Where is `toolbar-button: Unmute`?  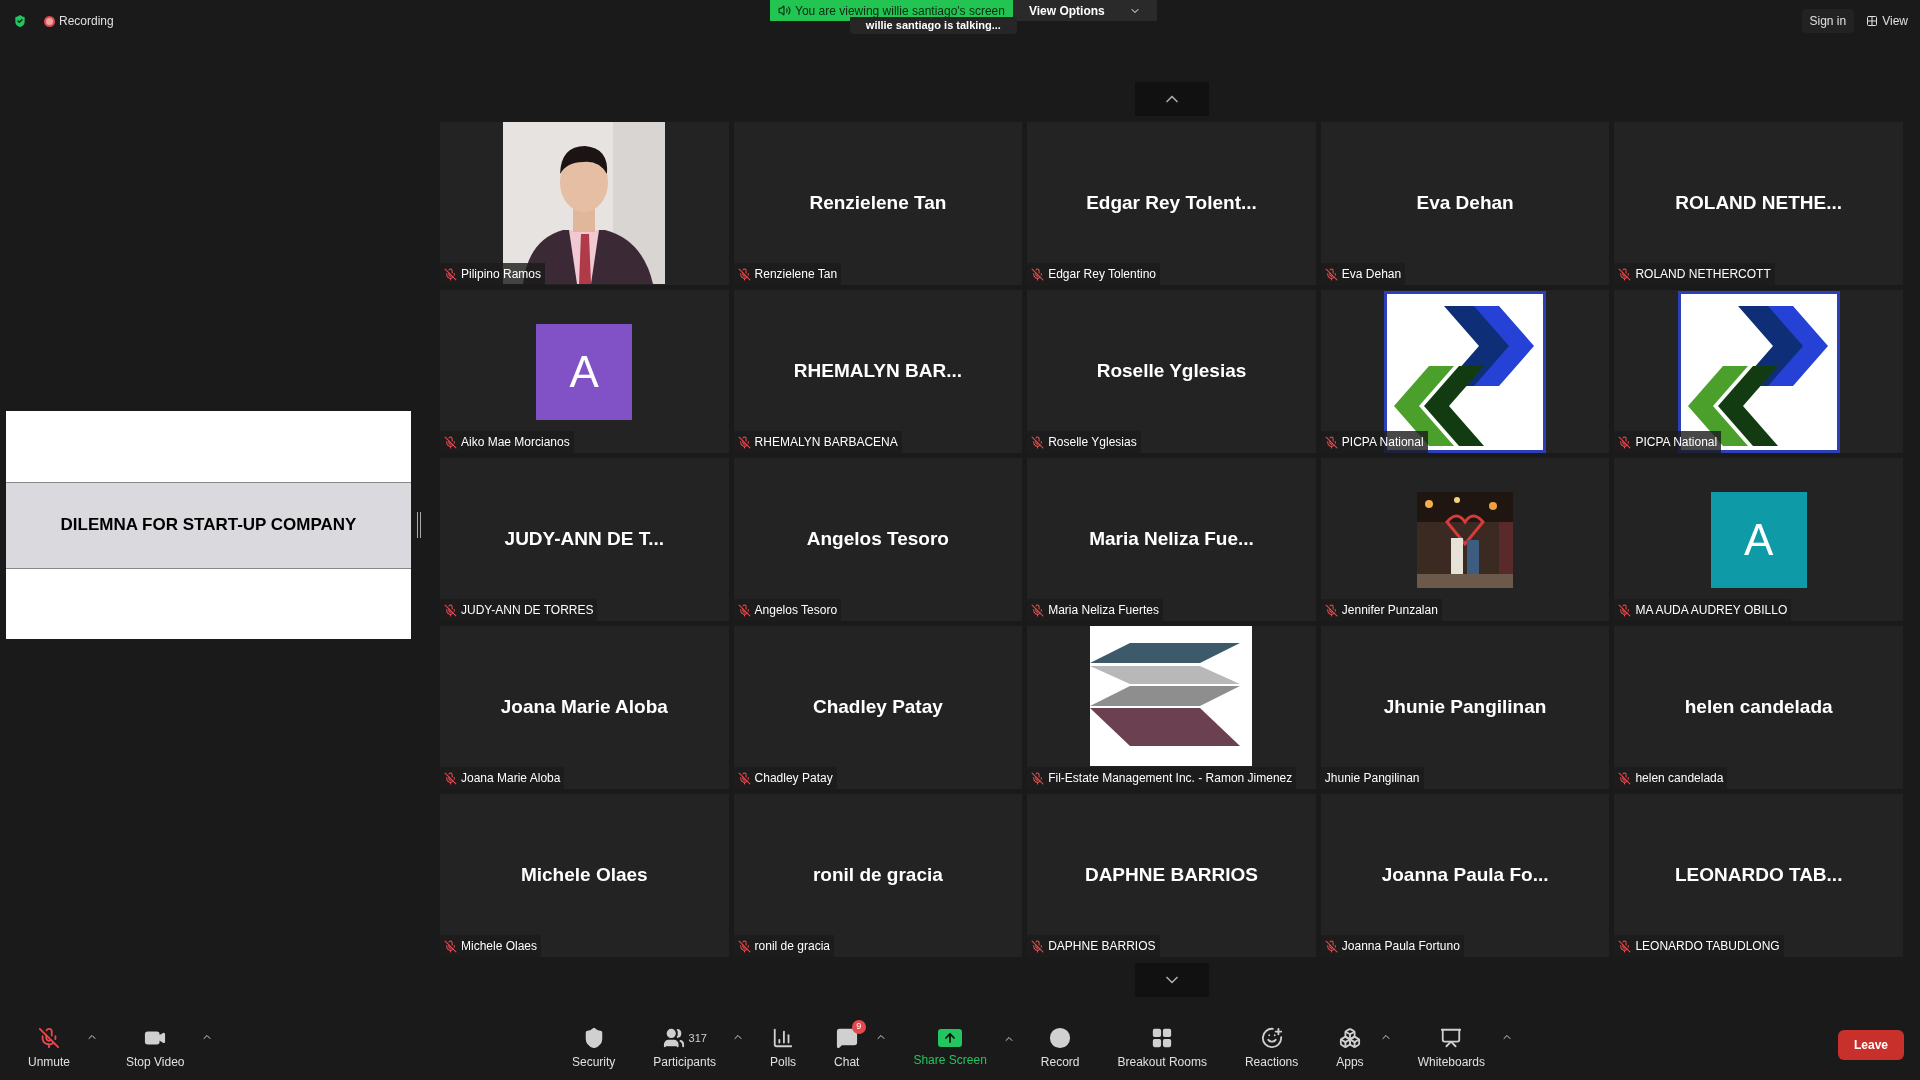
toolbar-button: Unmute is located at coordinates (49, 1045).